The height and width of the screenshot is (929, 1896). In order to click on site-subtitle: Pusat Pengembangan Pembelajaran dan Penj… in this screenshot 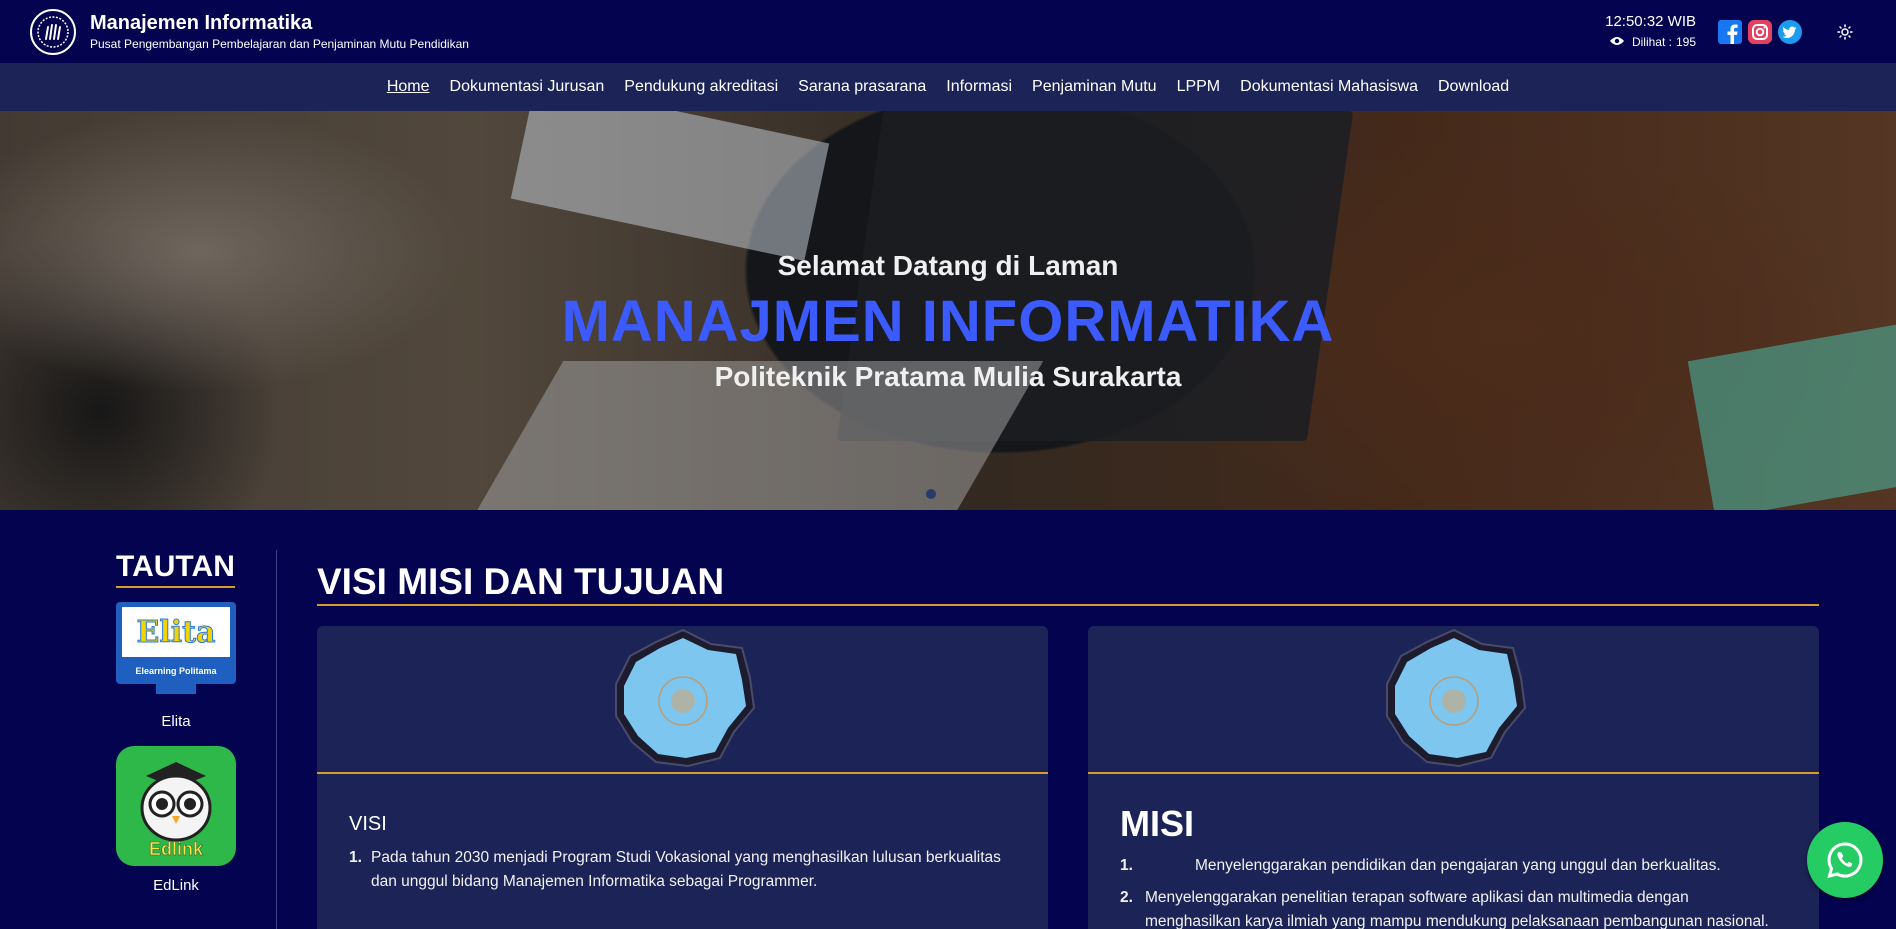, I will do `click(279, 43)`.